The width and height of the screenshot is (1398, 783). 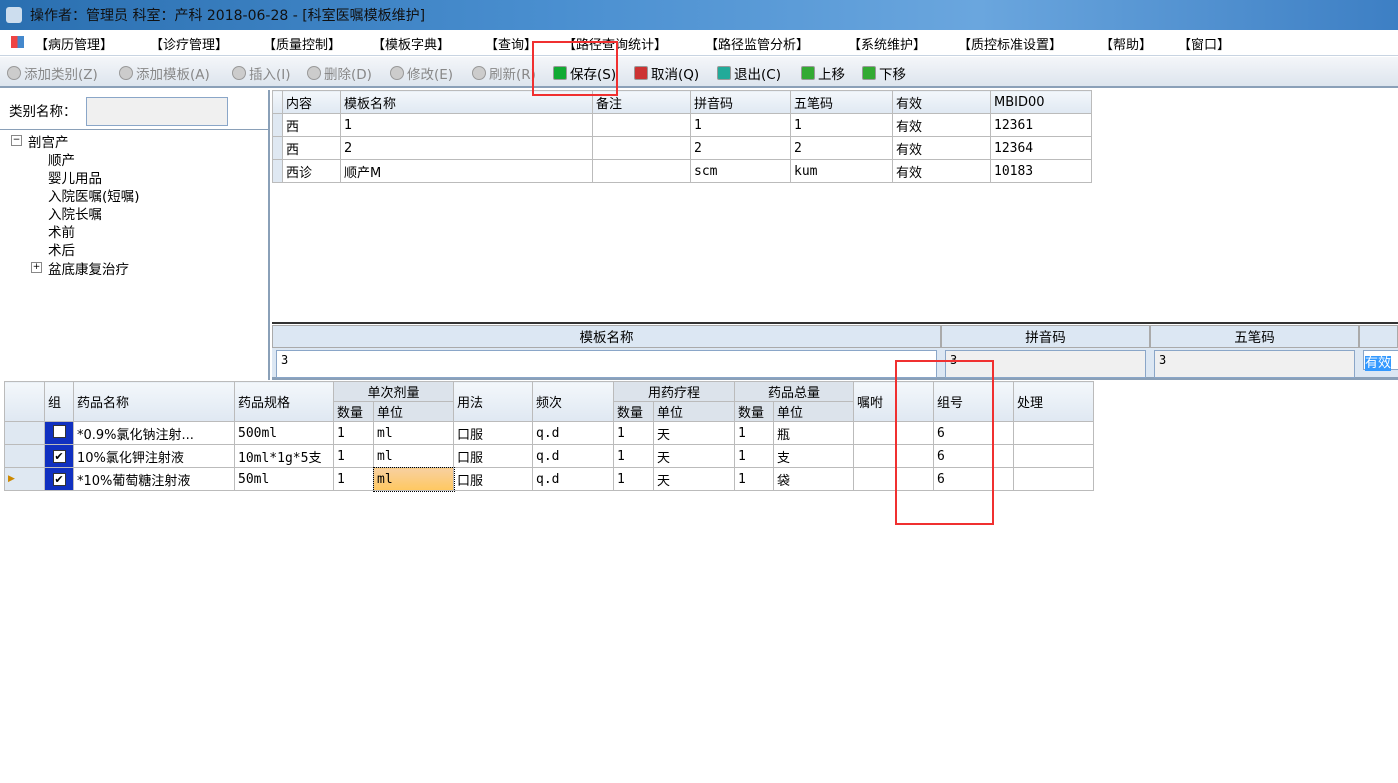 I want to click on toolbar-button-10: 下移, so click(x=884, y=73).